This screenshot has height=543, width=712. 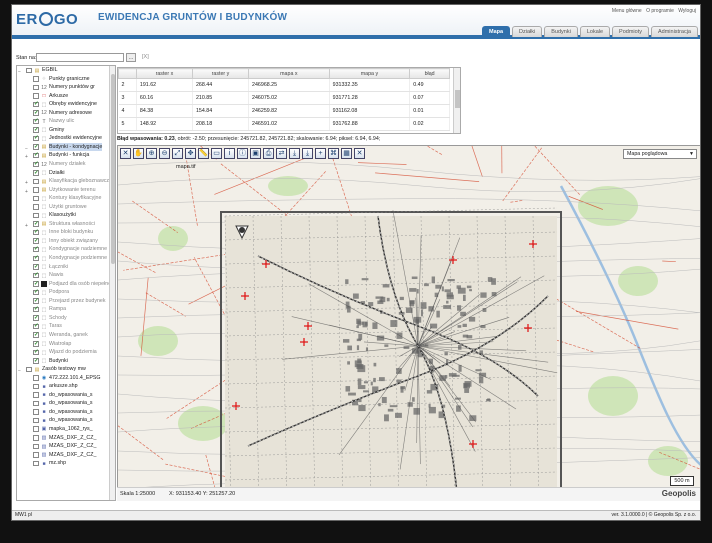 I want to click on download-icon: ⤓, so click(x=294, y=153).